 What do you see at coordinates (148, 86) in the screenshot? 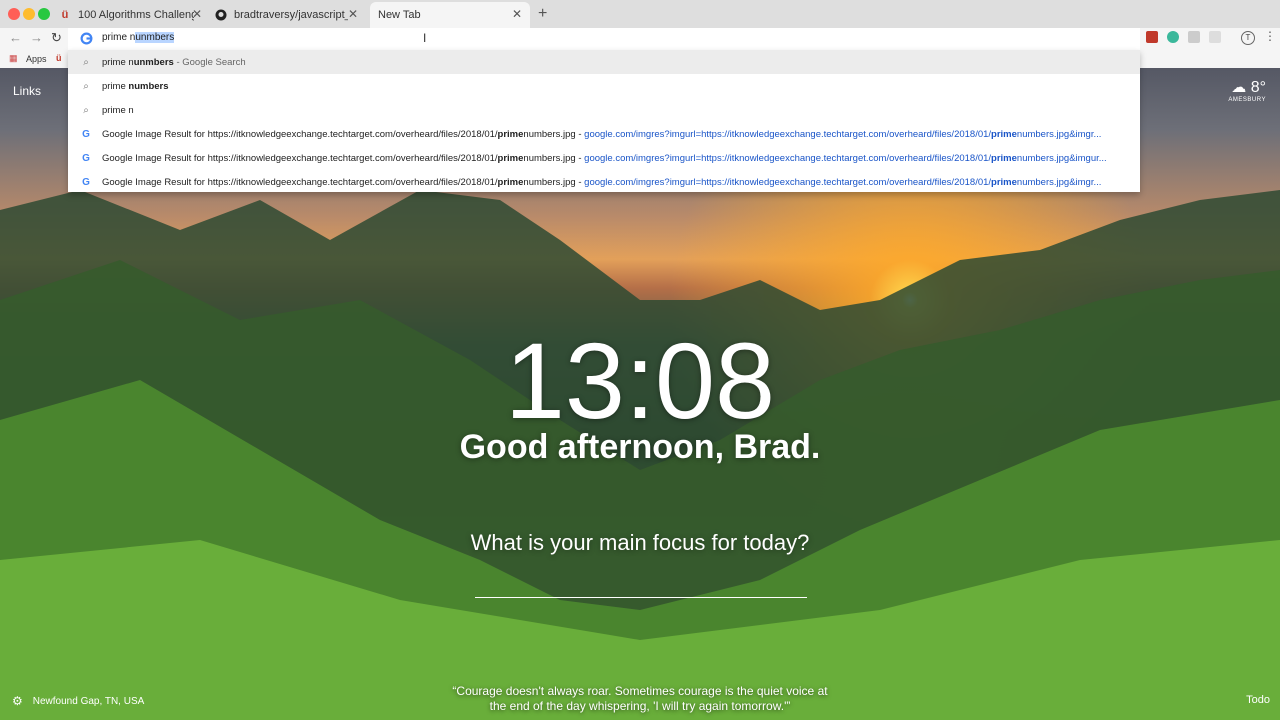
I see `suggestion-text-bold: numbers` at bounding box center [148, 86].